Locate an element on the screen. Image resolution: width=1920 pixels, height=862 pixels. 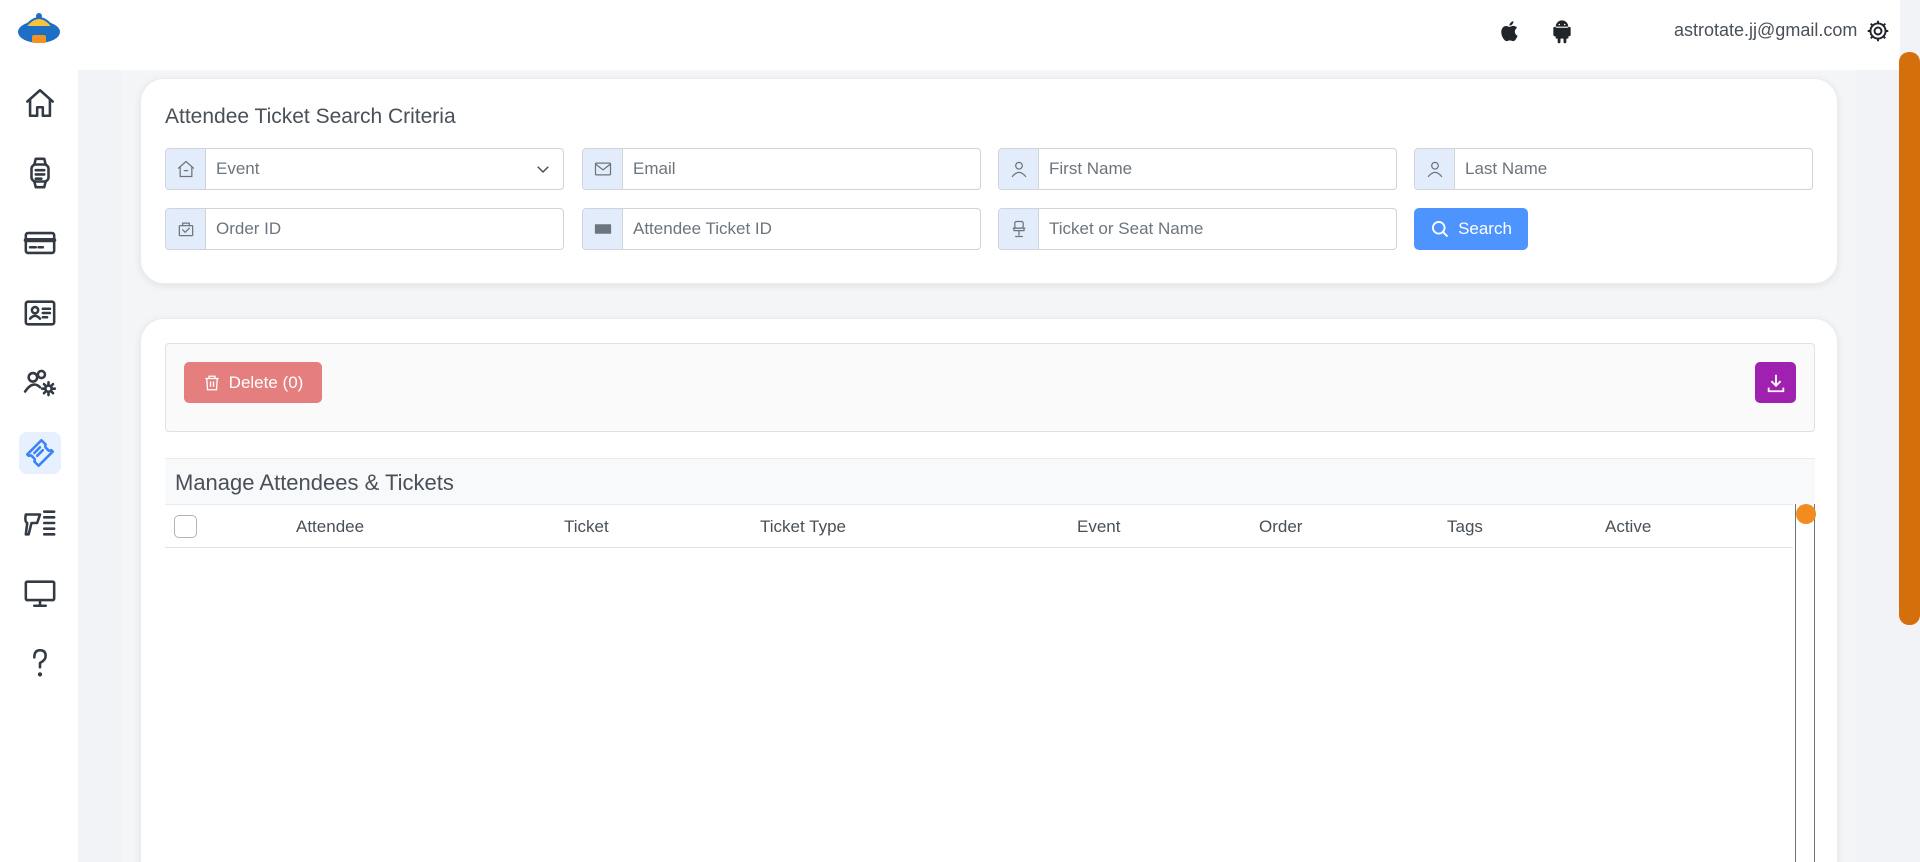
search-button: Search is located at coordinates (1471, 229).